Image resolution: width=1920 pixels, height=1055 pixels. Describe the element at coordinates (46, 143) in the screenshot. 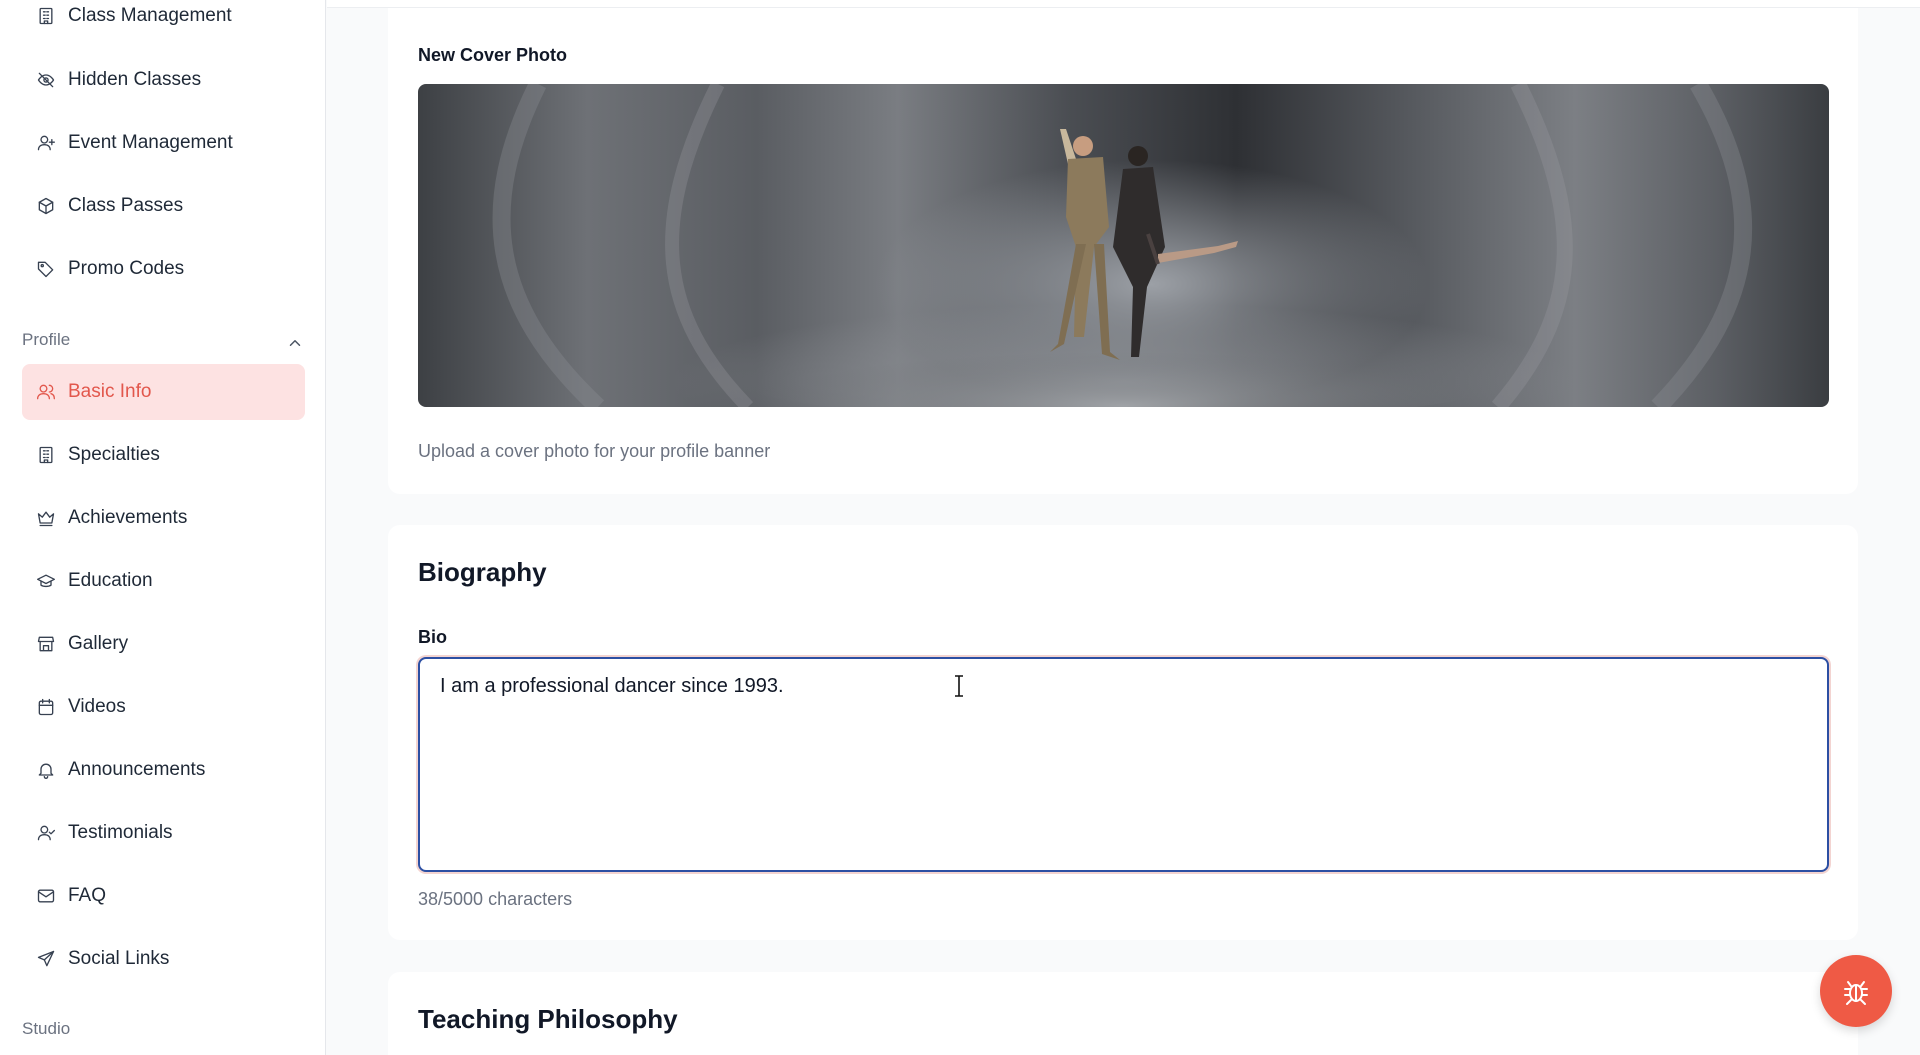

I see `user-plus-icon` at that location.